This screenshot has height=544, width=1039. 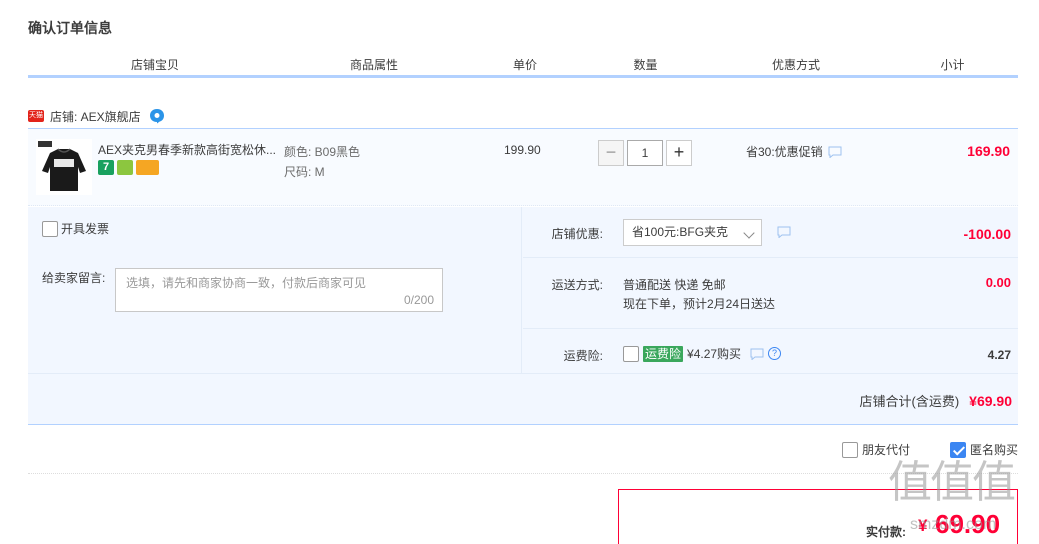 I want to click on watermark: 值值值 smzdm.com, so click(x=961, y=501).